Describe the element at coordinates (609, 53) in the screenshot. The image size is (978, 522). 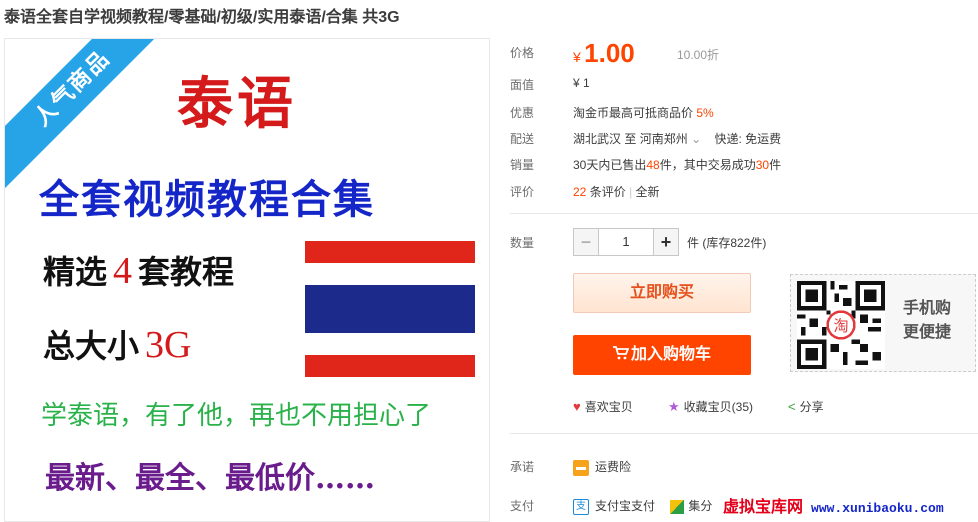
I see `price-value: 1.00` at that location.